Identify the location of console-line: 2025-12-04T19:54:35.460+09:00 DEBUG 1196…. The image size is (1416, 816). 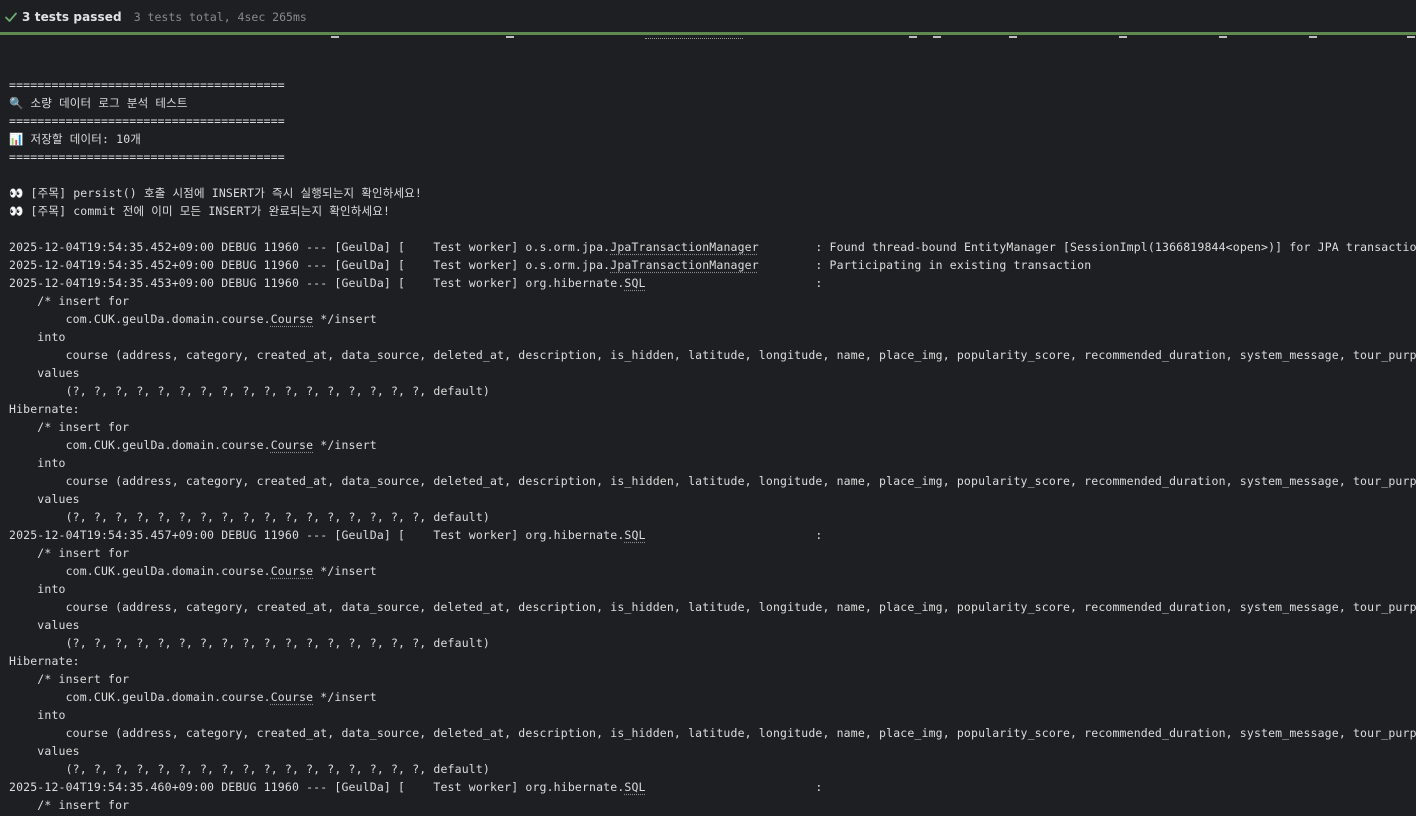
(419, 787).